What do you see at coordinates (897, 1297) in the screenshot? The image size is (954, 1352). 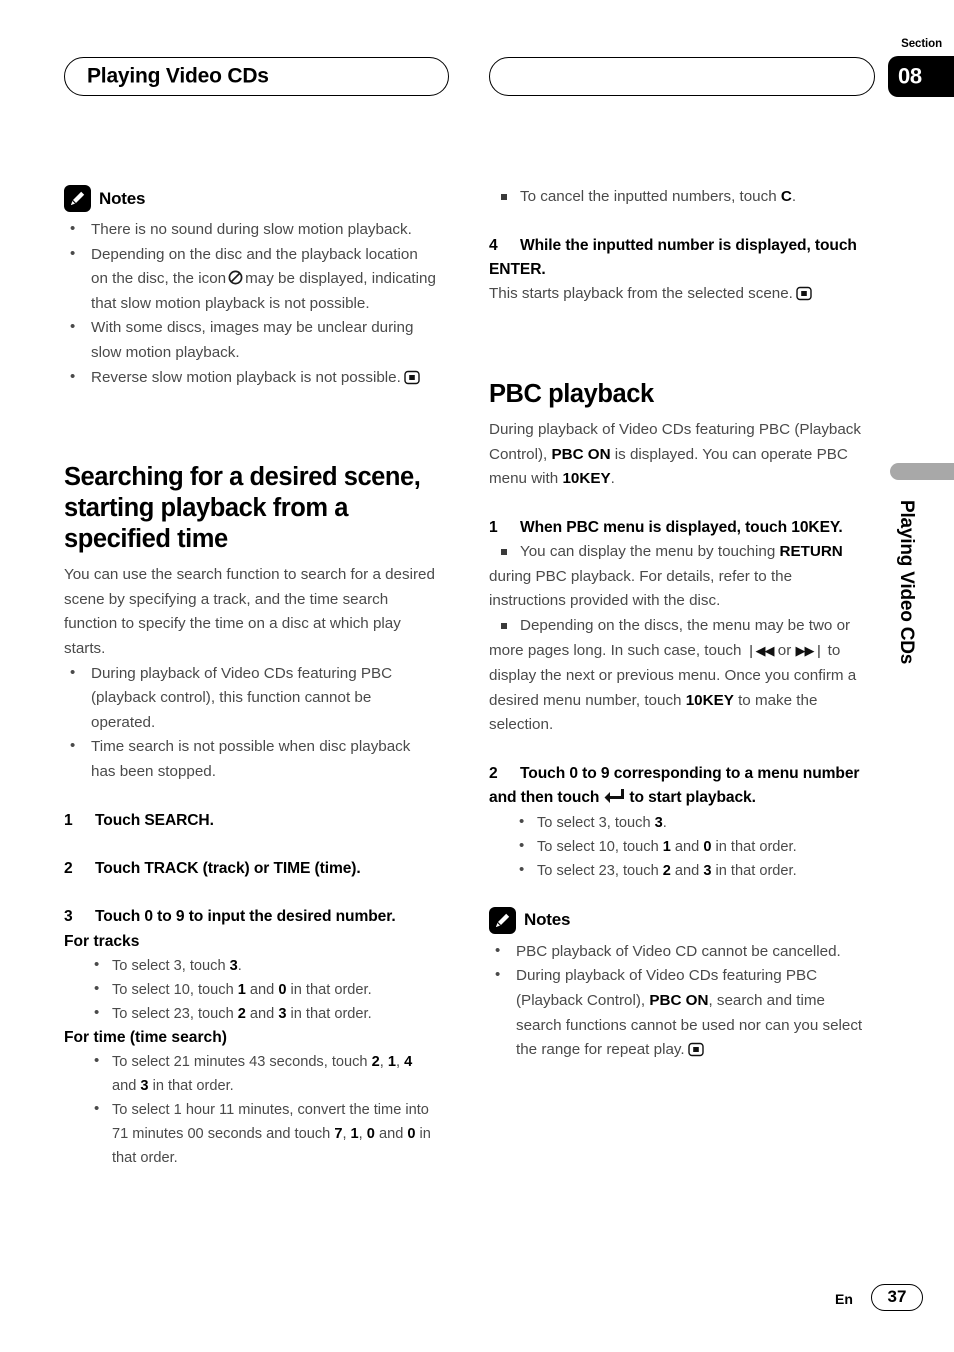 I see `page-number: 37` at bounding box center [897, 1297].